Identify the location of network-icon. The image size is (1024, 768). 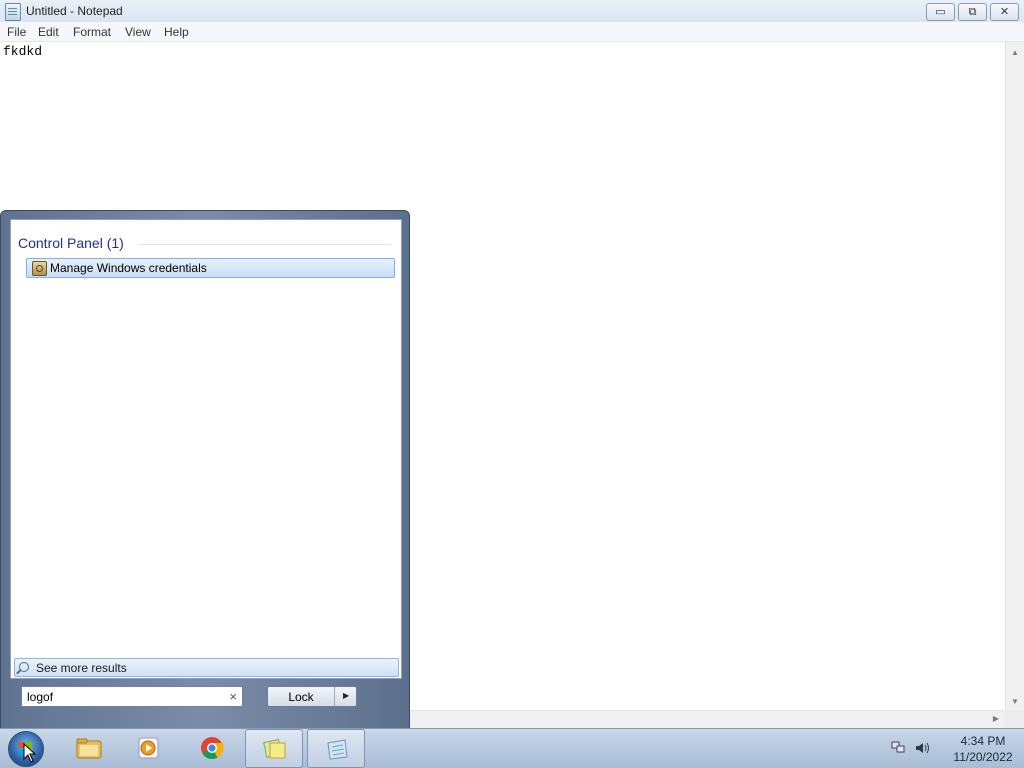
(898, 747).